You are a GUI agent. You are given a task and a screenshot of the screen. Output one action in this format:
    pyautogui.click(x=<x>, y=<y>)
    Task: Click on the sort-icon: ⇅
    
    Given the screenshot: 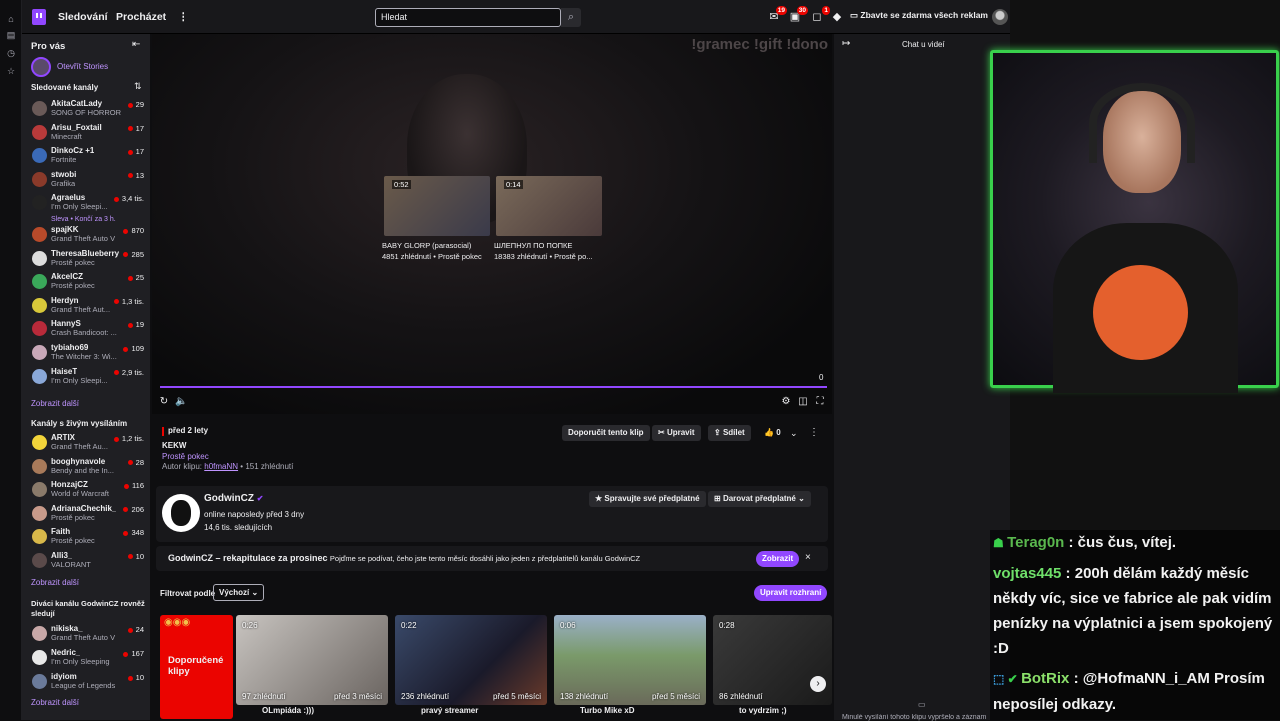 What is the action you would take?
    pyautogui.click(x=138, y=86)
    